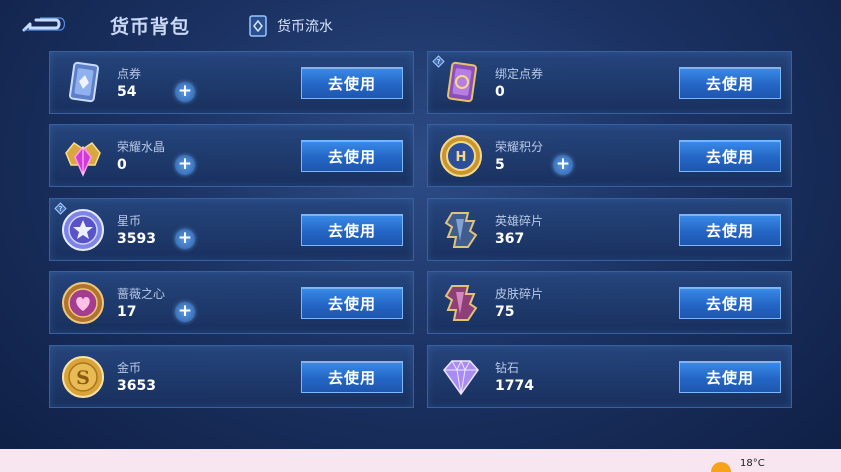 The image size is (841, 472). Describe the element at coordinates (129, 74) in the screenshot. I see `currency-name: 点券` at that location.